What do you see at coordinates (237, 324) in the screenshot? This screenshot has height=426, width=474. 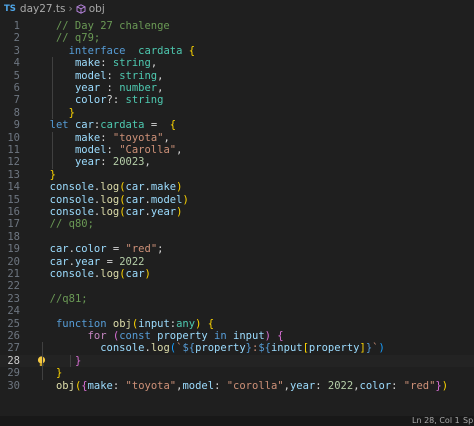 I see `code-line: 25 function obj(input:any) {` at bounding box center [237, 324].